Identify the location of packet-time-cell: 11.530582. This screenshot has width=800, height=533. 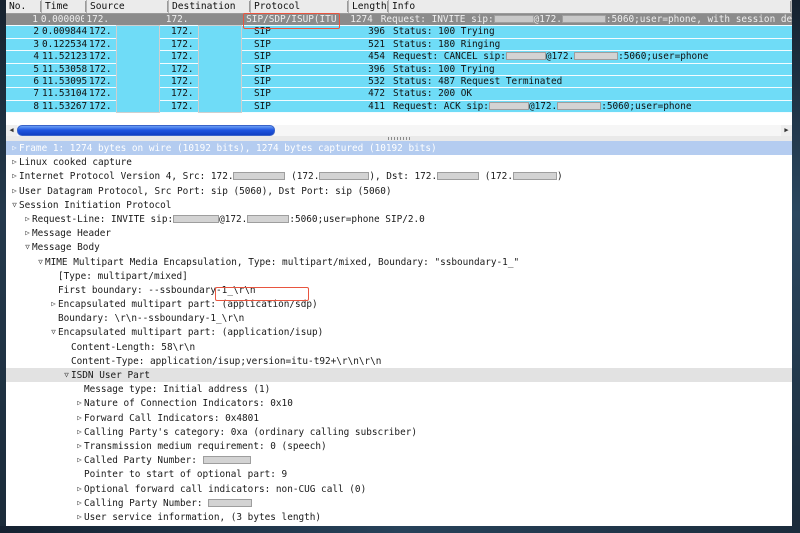
(64, 69).